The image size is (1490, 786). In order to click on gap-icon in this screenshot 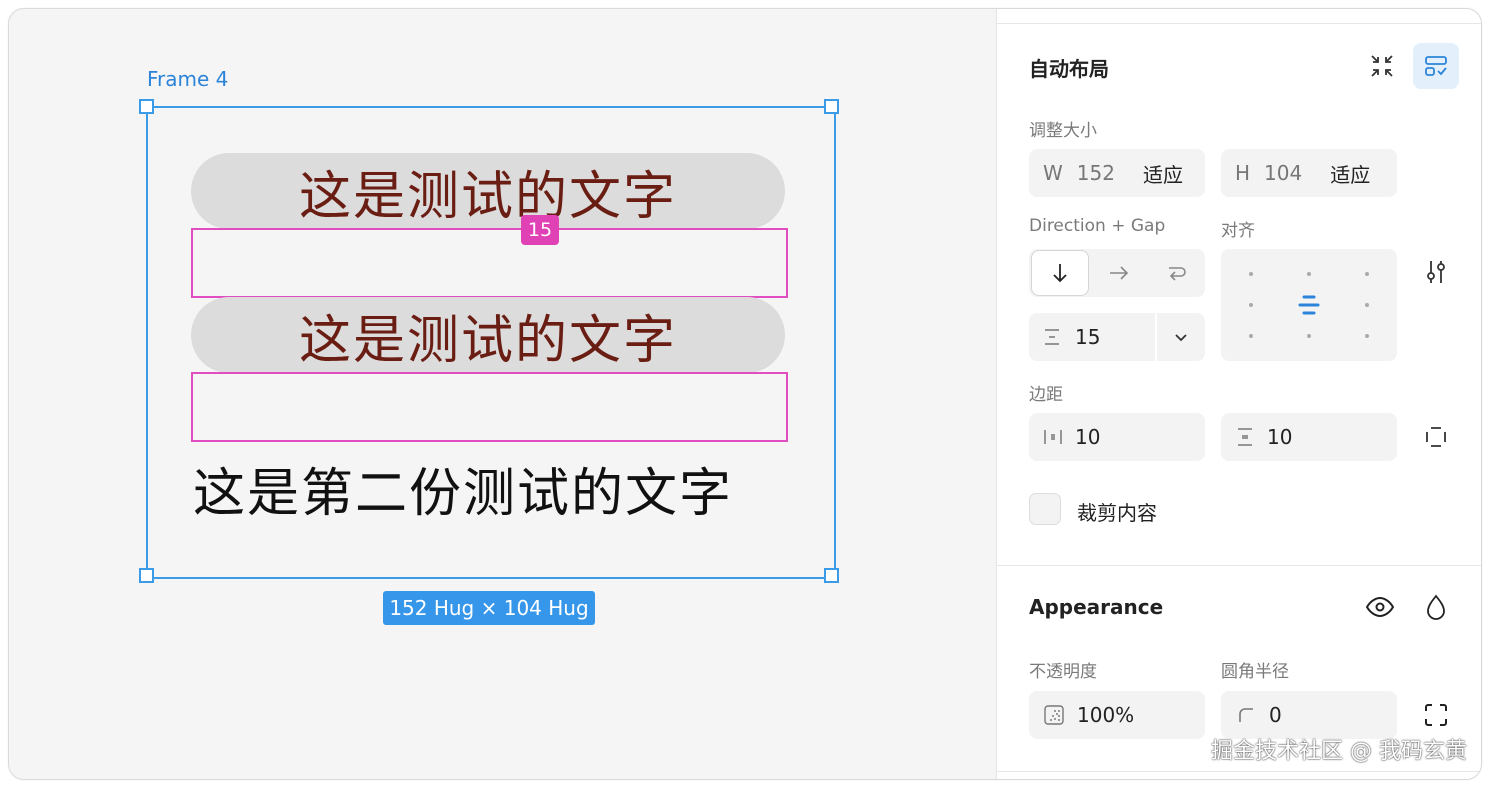, I will do `click(1052, 337)`.